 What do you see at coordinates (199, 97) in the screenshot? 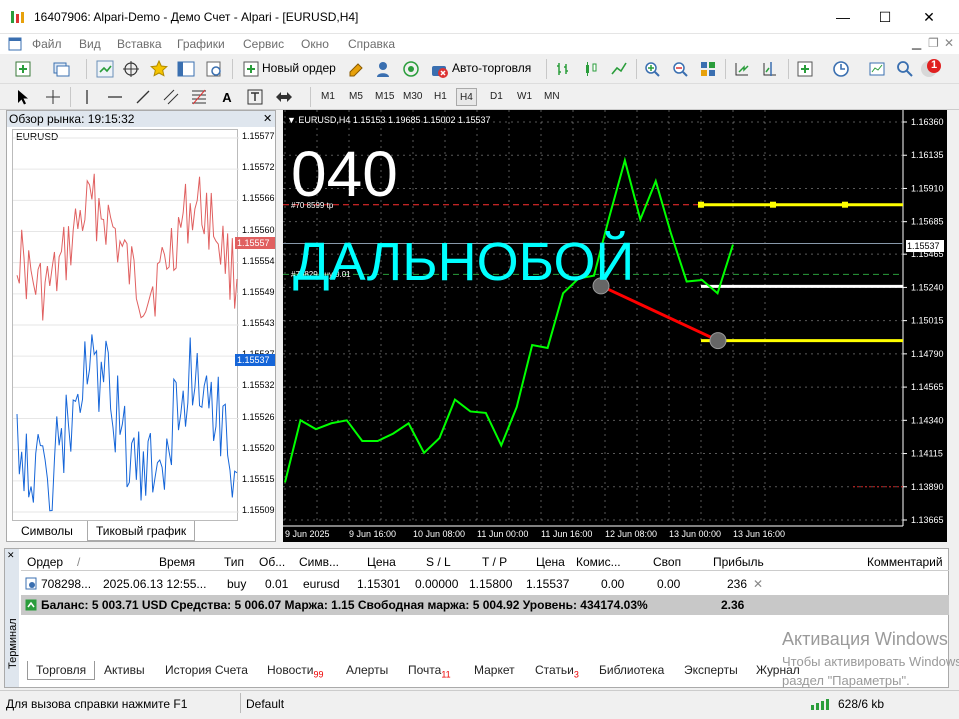
I see `fibonacci-icon` at bounding box center [199, 97].